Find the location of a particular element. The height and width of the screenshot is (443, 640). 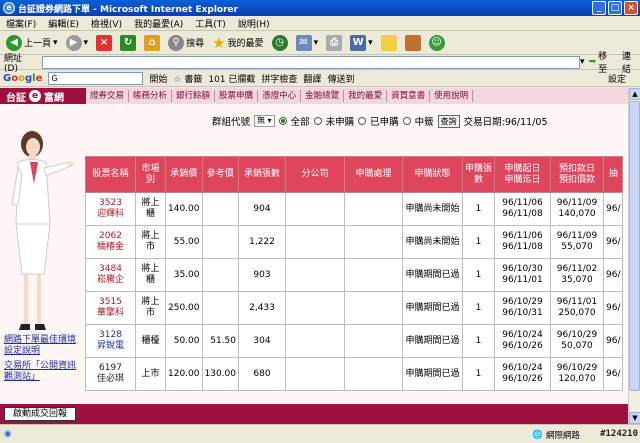

radio-not-subscribed-label: 未申購 is located at coordinates (340, 122).